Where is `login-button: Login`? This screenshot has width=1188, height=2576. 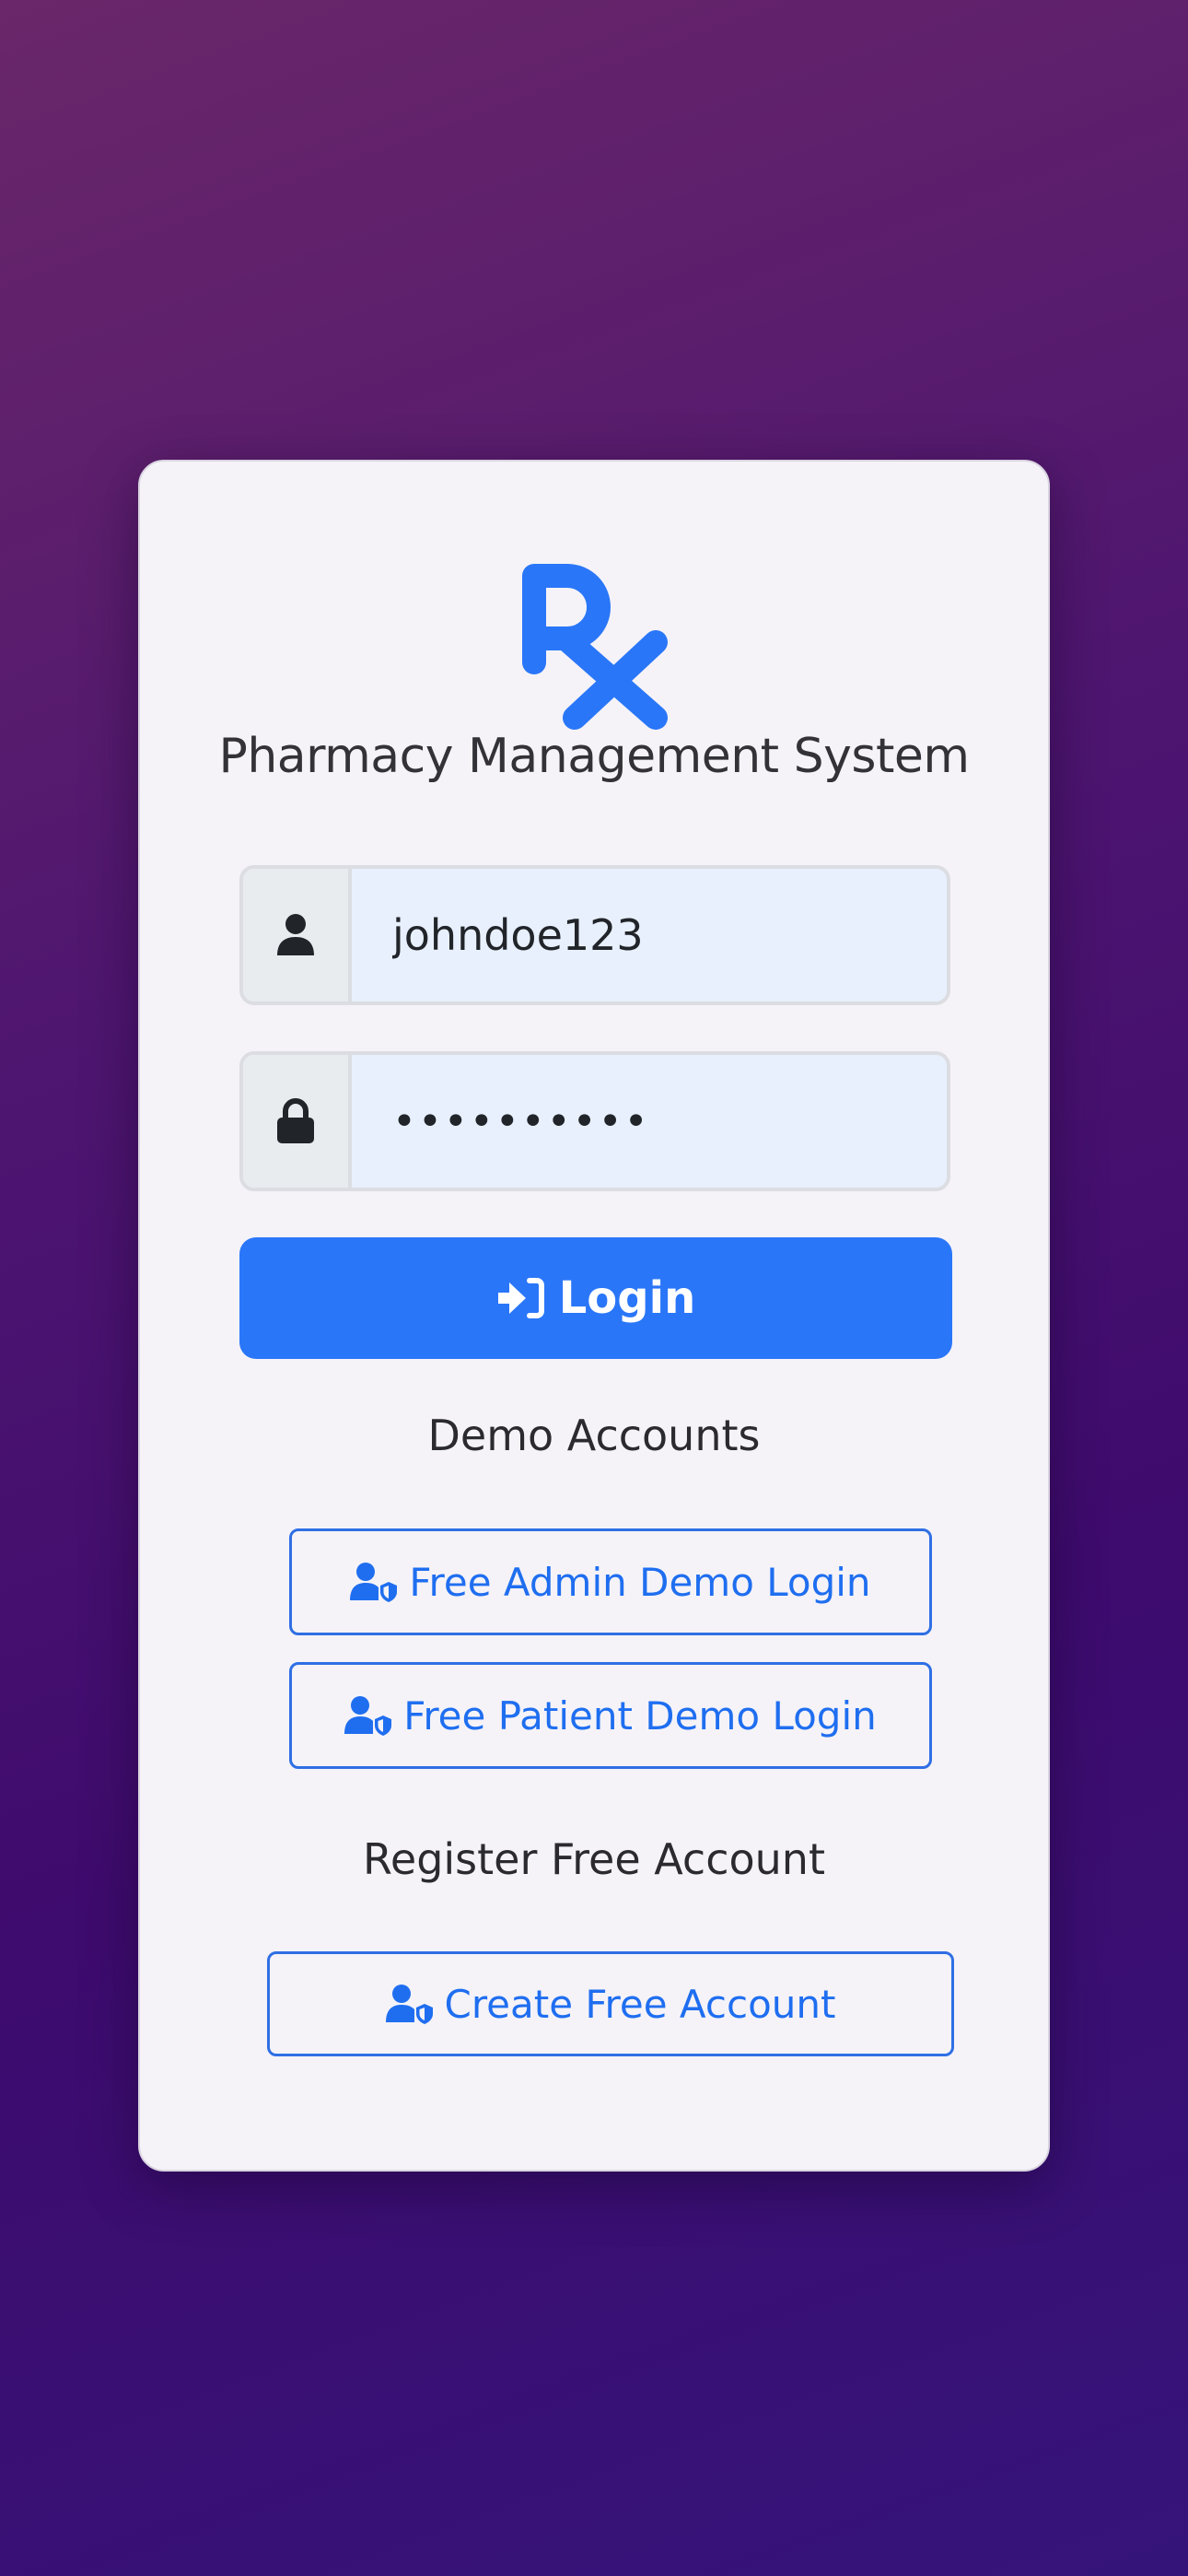
login-button: Login is located at coordinates (595, 1298).